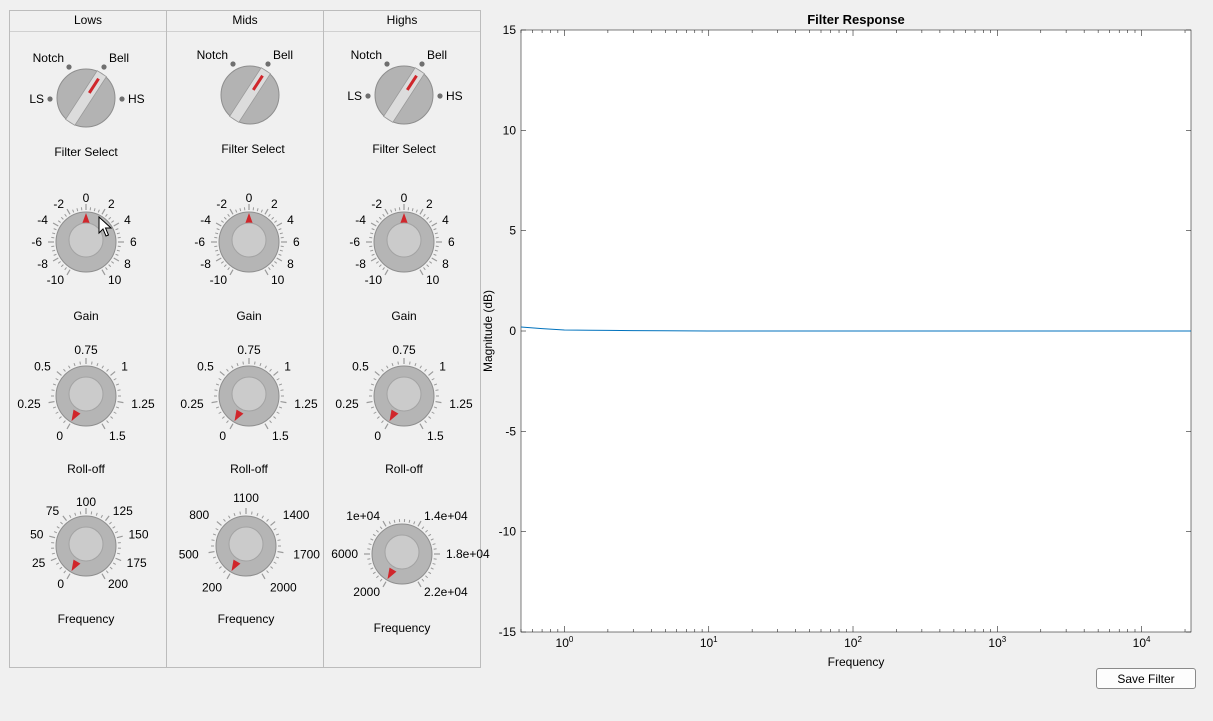 This screenshot has height=721, width=1213. I want to click on knob-tick-label: 500, so click(189, 554).